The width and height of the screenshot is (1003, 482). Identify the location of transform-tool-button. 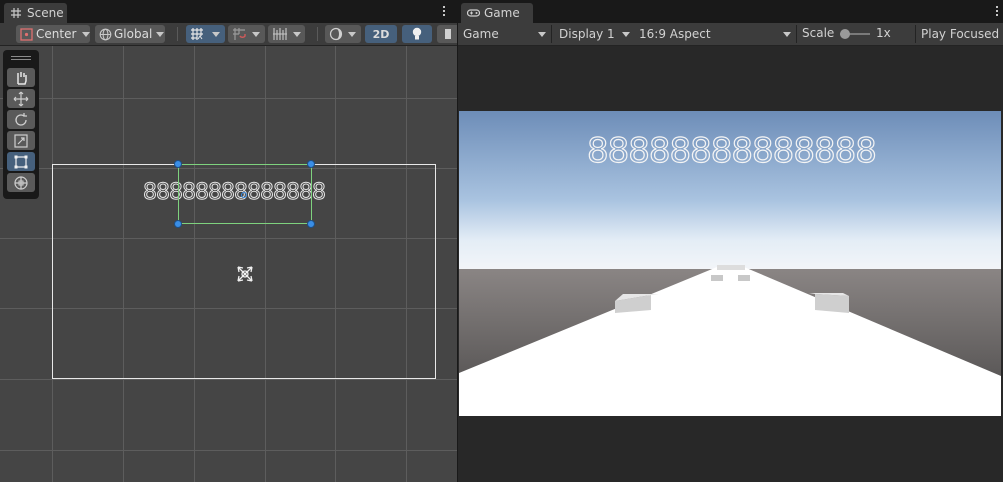
(21, 182).